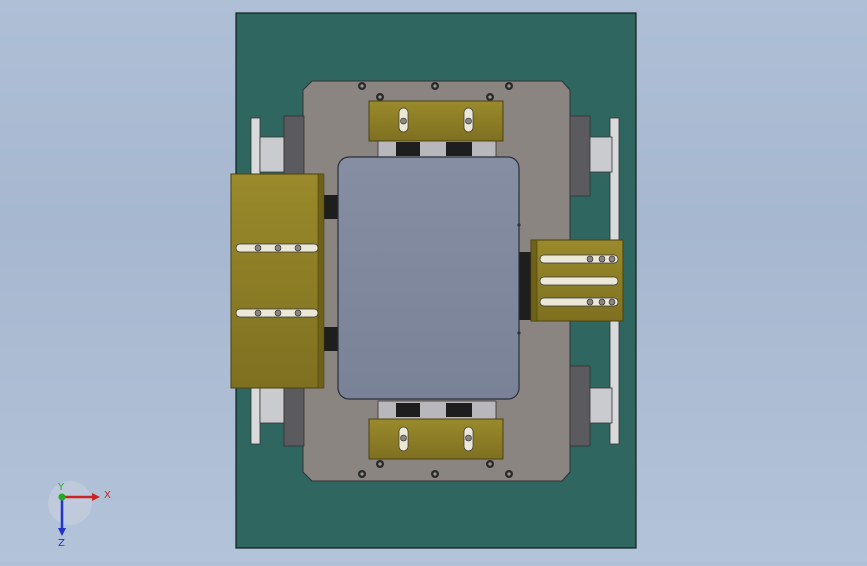 This screenshot has height=566, width=867. I want to click on y-axis-dot, so click(62, 497).